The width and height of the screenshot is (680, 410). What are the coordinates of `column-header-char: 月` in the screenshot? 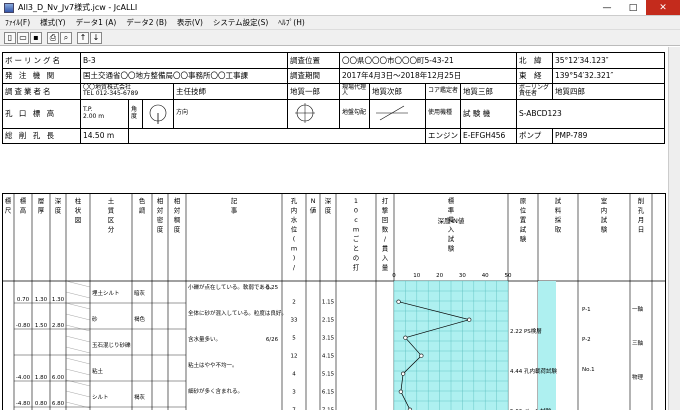 It's located at (641, 220).